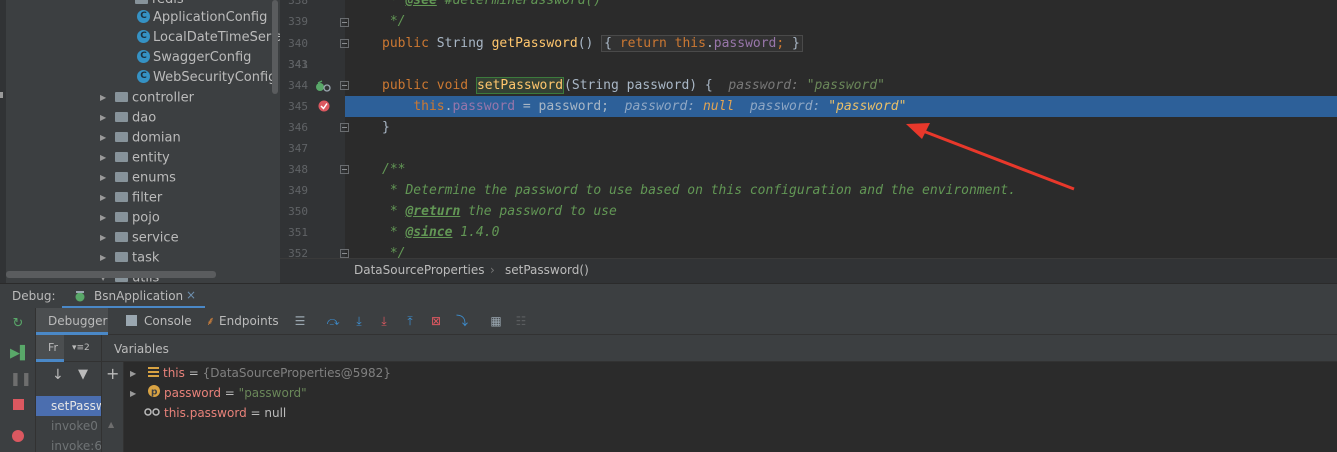 The height and width of the screenshot is (452, 1337). I want to click on debug-session-tab: BsnApplication ×, so click(133, 296).